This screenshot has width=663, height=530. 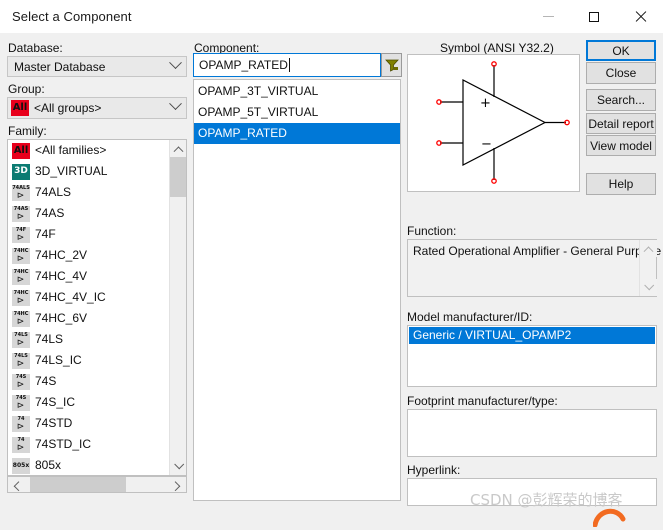 I want to click on family-list-item: All <All families>, so click(x=89, y=150).